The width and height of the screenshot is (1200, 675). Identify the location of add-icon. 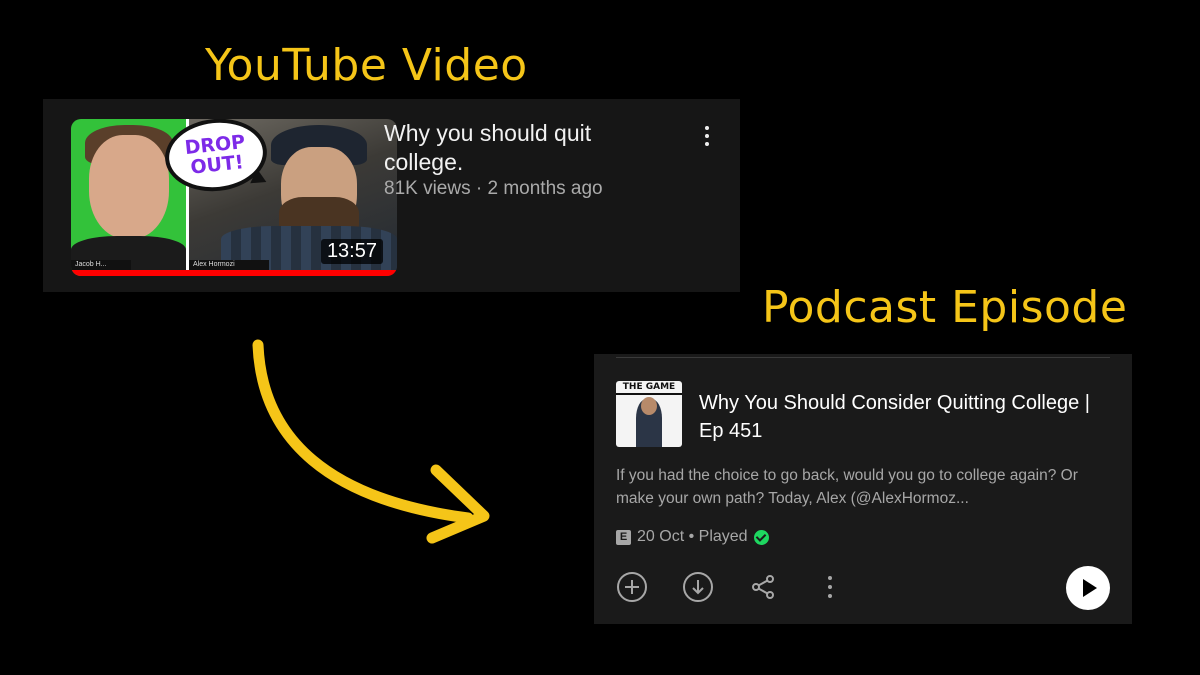
(632, 587).